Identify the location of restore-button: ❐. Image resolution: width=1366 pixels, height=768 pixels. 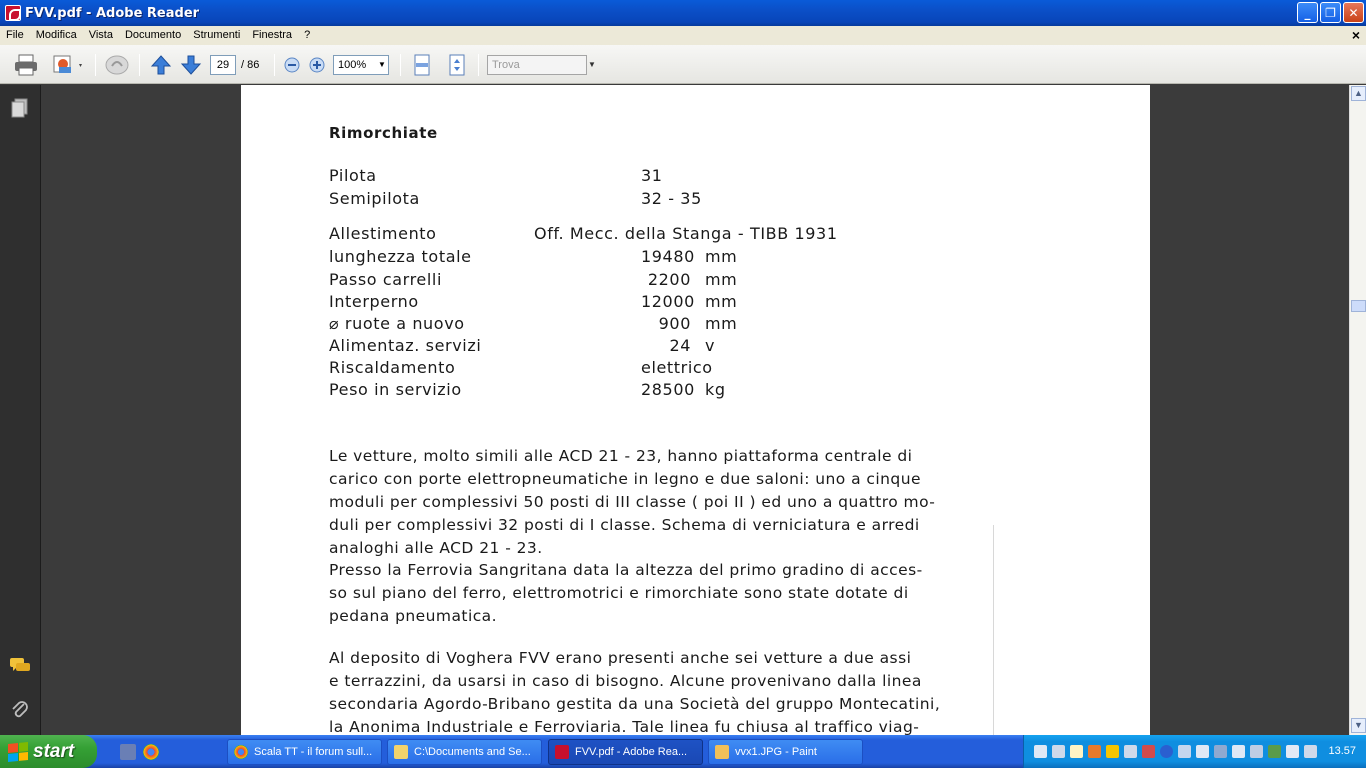
(1330, 12).